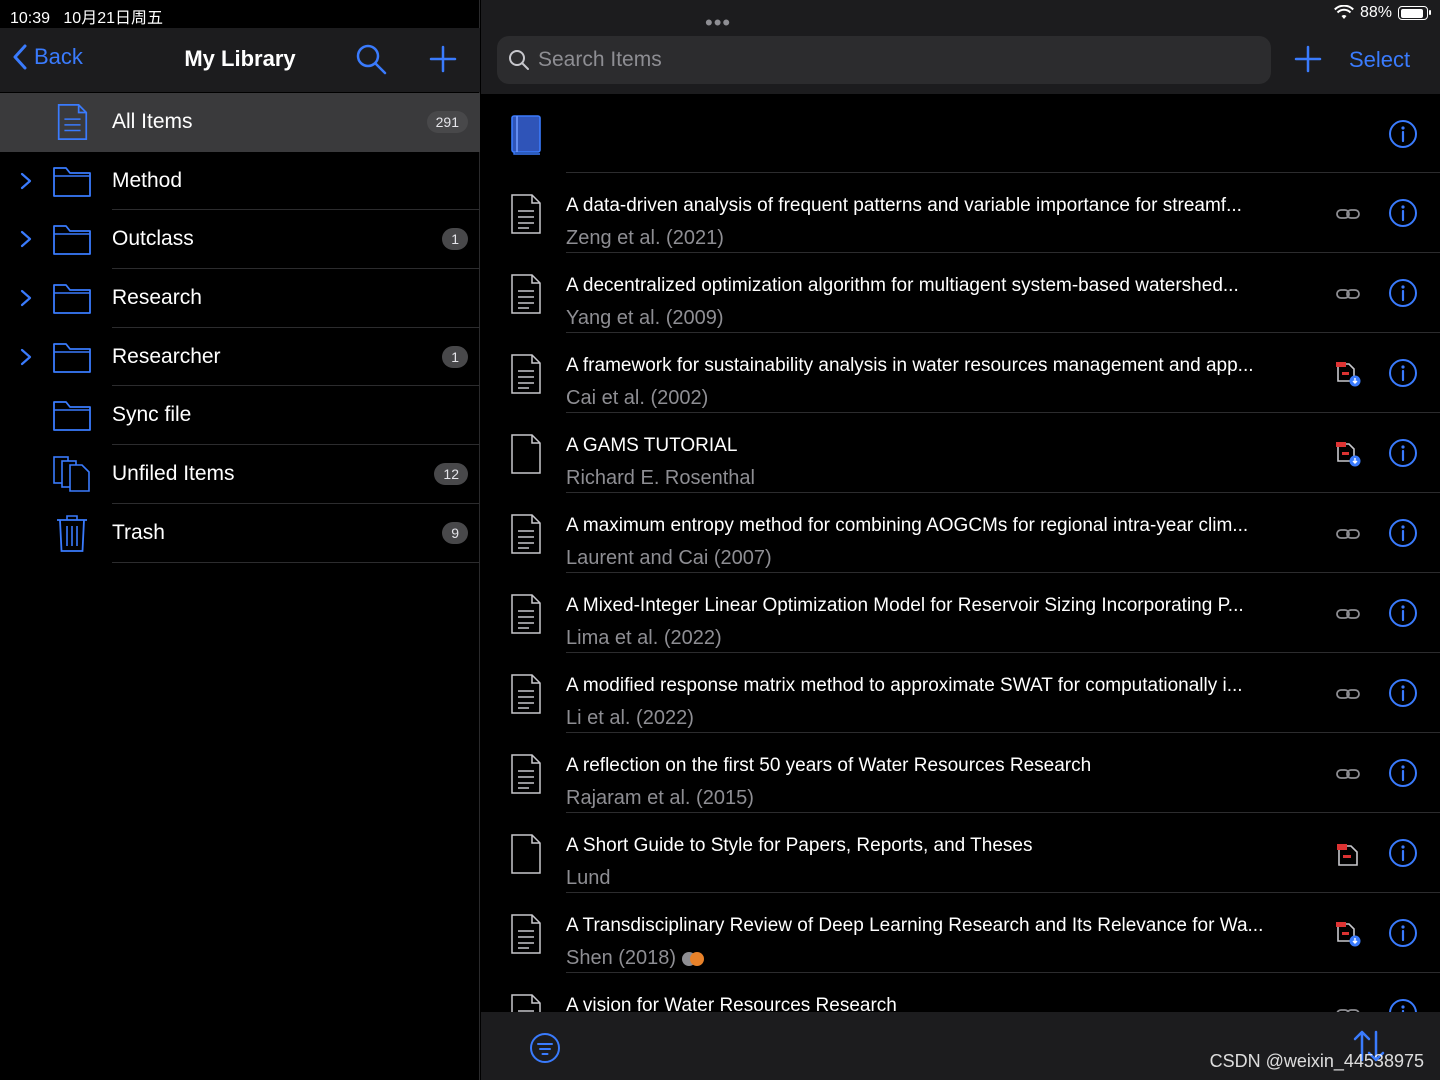  Describe the element at coordinates (960, 453) in the screenshot. I see `item-row: A GAMS TUTORIAL Richard E. Rosenthal` at that location.